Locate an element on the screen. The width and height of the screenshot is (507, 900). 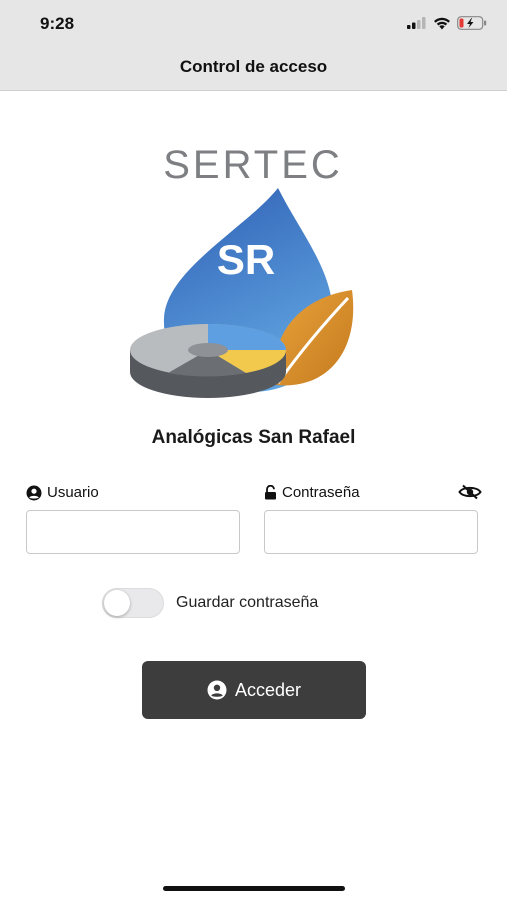
wifi-icon is located at coordinates (442, 23).